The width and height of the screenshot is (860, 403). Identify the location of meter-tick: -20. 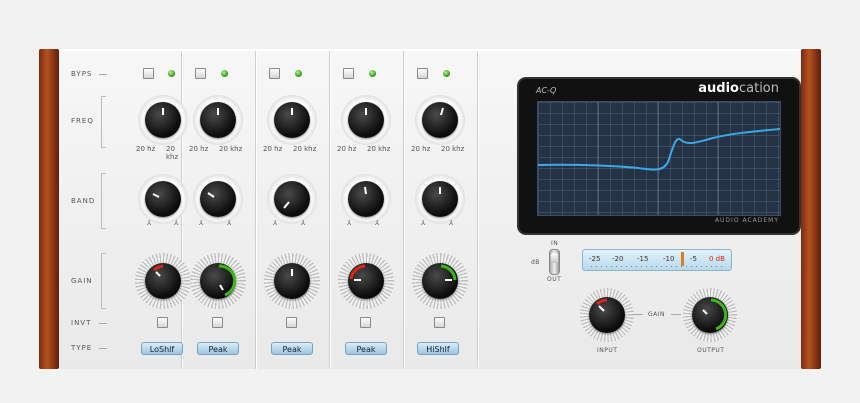
(618, 259).